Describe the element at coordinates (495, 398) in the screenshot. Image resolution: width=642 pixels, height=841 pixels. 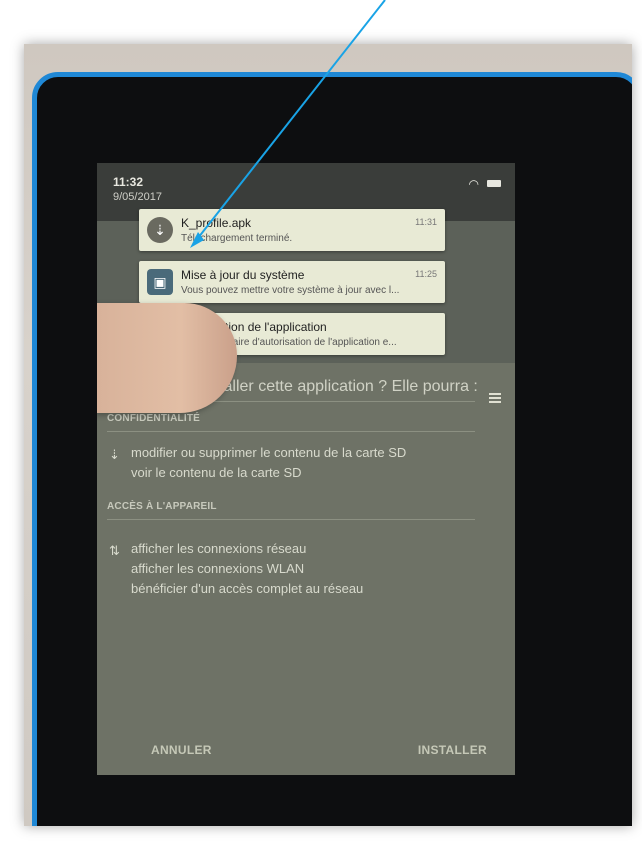
I see `scroll-indicator-icon` at that location.